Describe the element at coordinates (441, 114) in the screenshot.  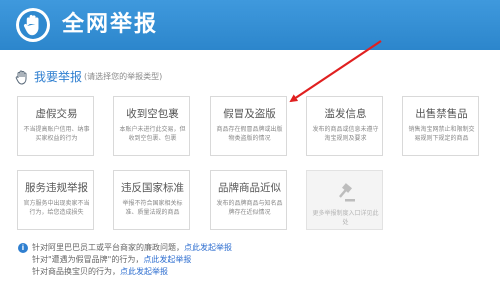
I see `card-title: 出售禁售品` at that location.